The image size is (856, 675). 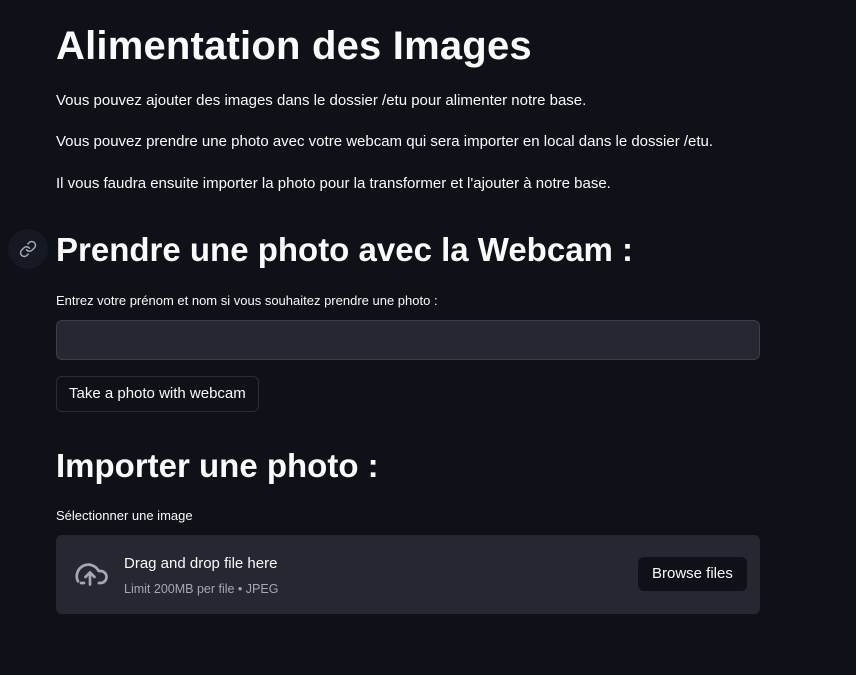 I want to click on dropzone-title: Drag and drop file here, so click(x=201, y=563).